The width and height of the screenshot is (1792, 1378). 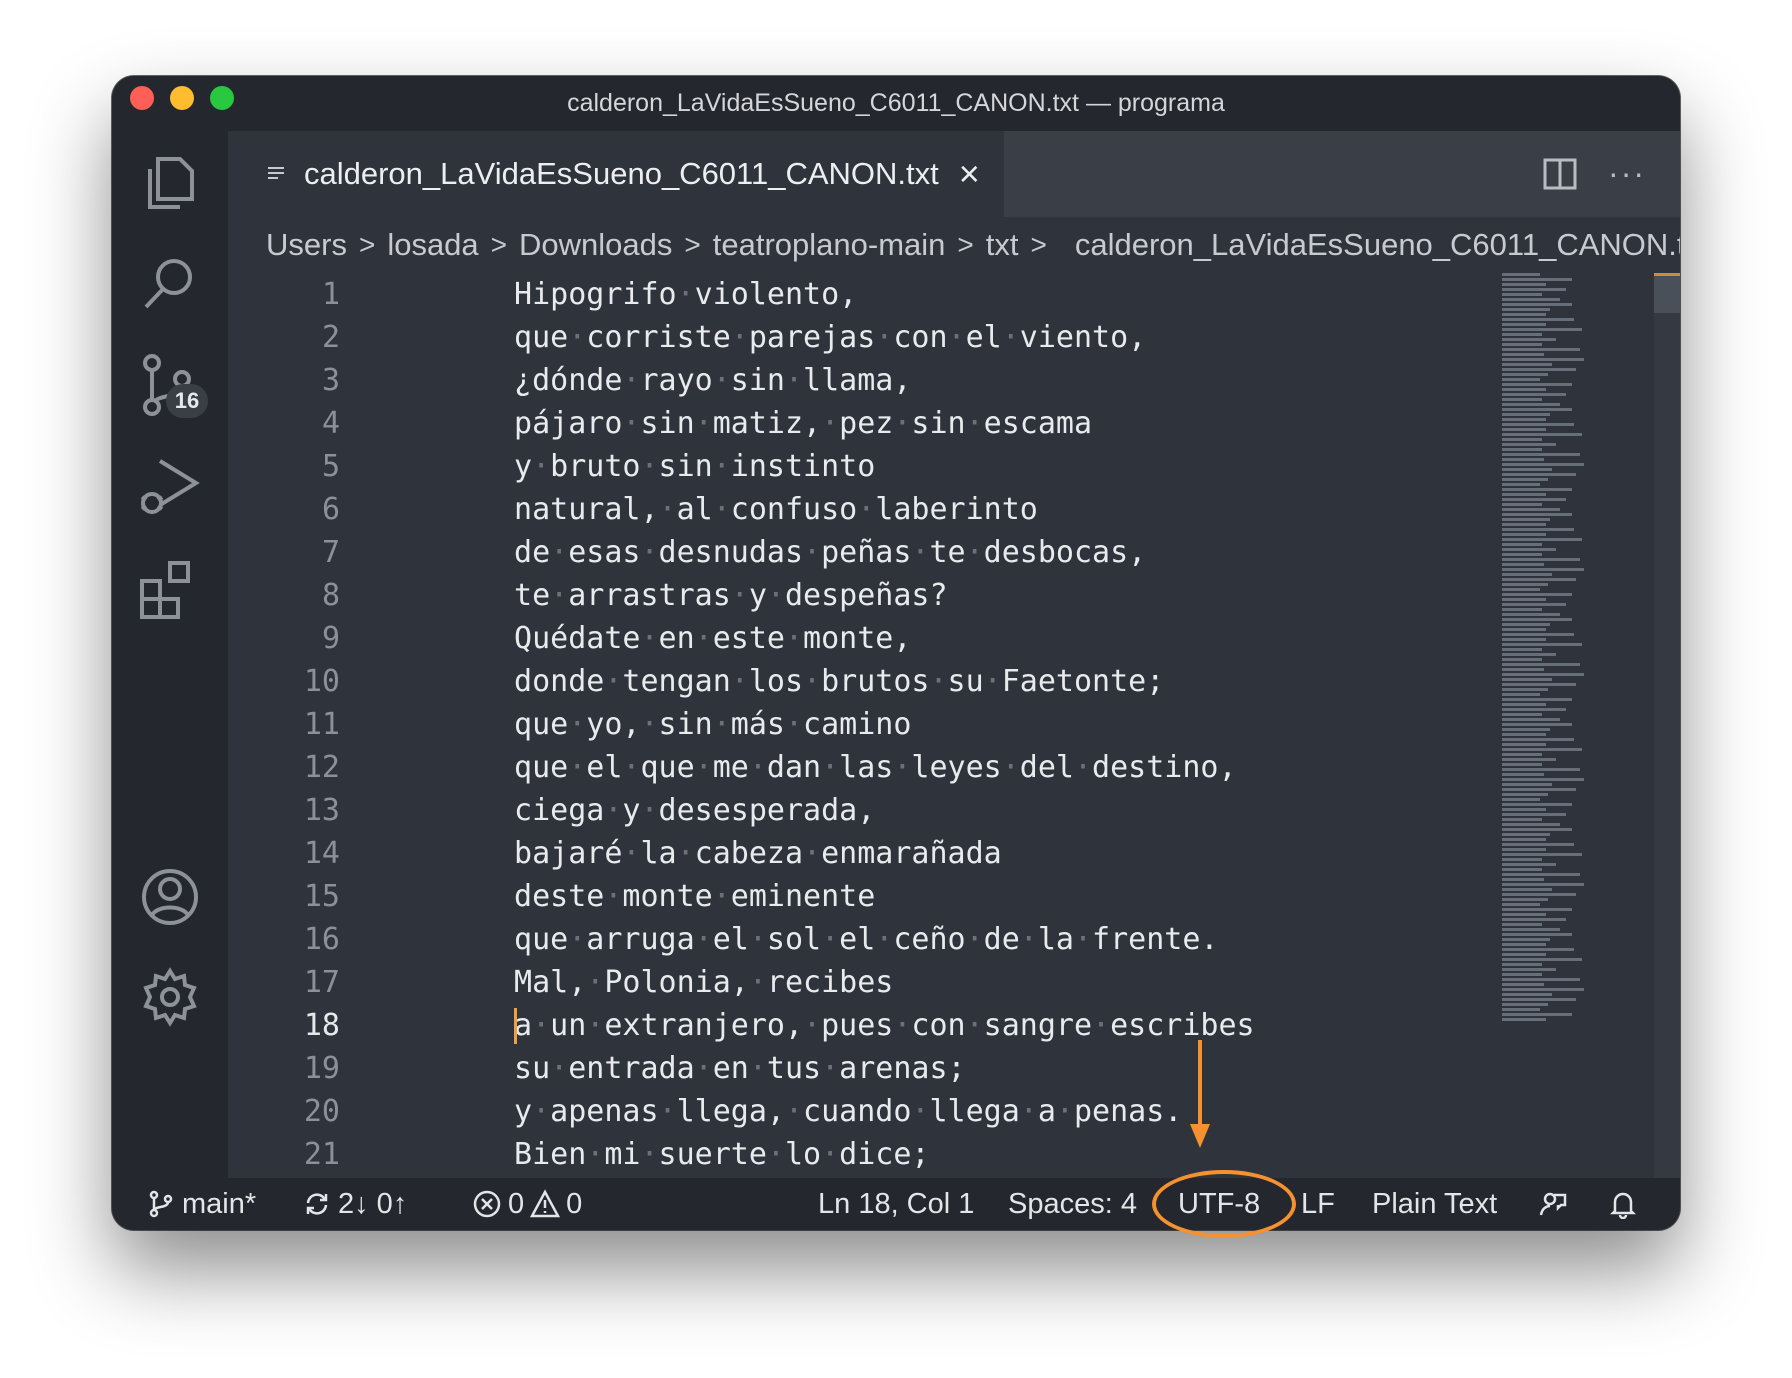 I want to click on feedback-icon, so click(x=1553, y=1204).